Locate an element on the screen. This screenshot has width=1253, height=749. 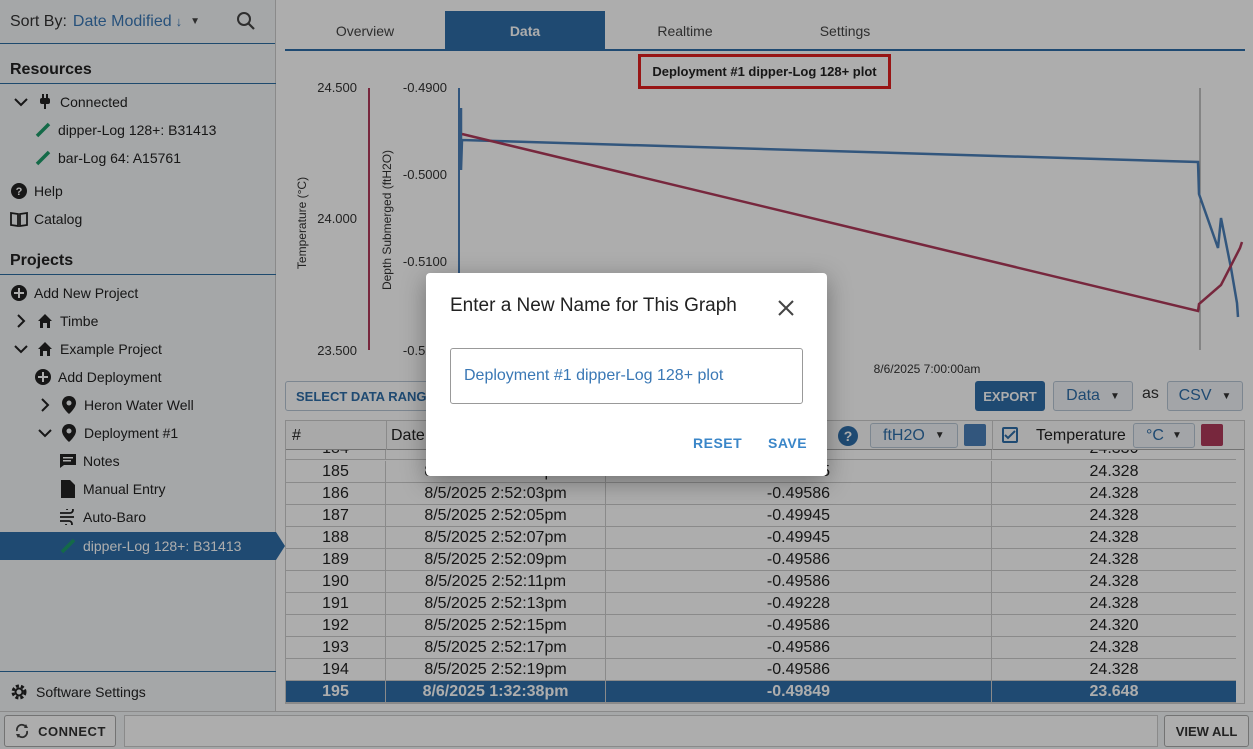
dialog-title: Enter a New Name for This Graph is located at coordinates (593, 305).